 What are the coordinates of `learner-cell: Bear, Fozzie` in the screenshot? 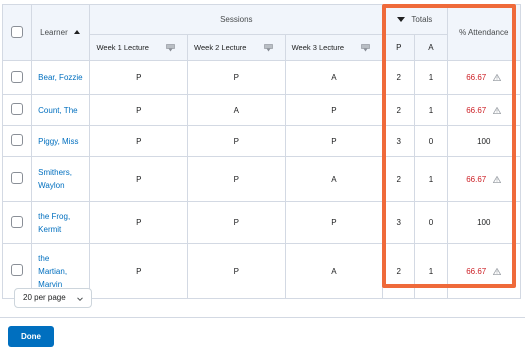 It's located at (61, 77).